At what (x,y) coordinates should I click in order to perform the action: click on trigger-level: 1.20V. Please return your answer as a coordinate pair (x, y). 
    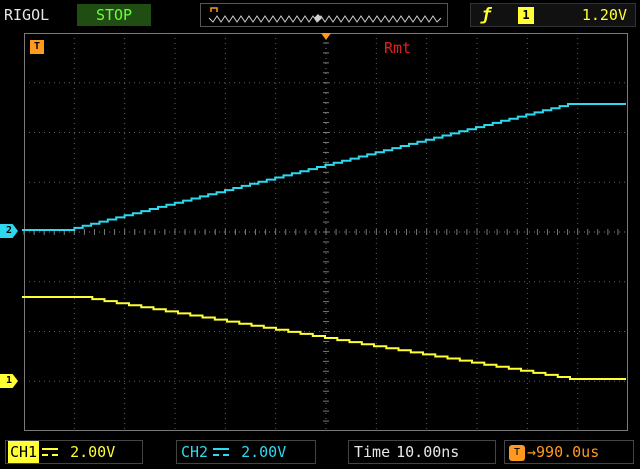
    Looking at the image, I should click on (604, 15).